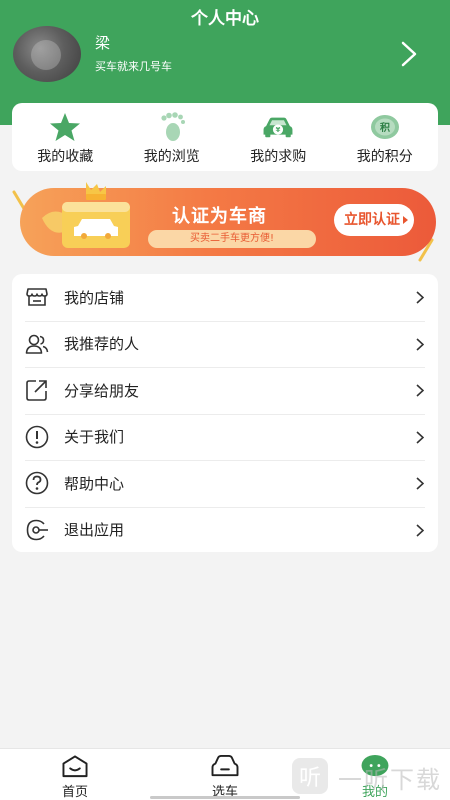 This screenshot has height=800, width=450. I want to click on menu-label: 我推荐的人, so click(102, 344).